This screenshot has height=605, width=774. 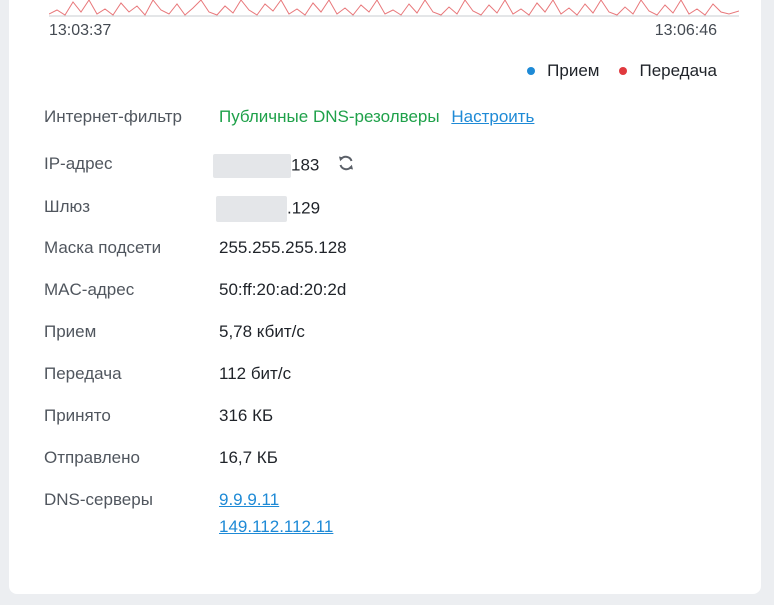 I want to click on gateway-suffix: .129, so click(x=304, y=208).